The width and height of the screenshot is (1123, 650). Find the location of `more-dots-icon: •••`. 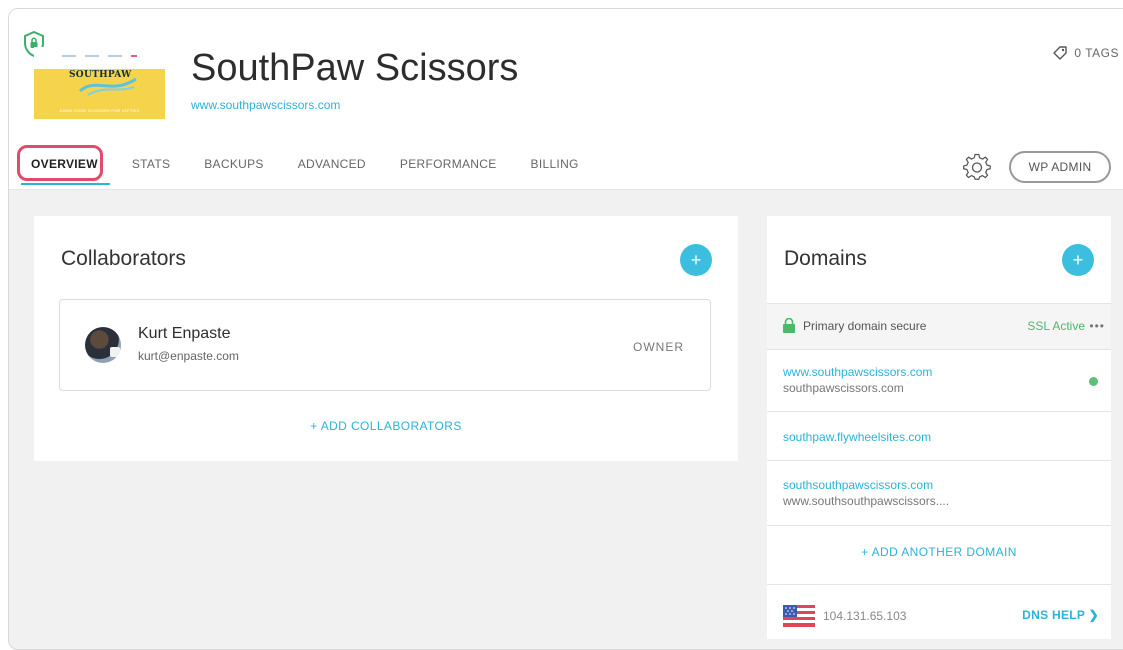

more-dots-icon: ••• is located at coordinates (1097, 326).